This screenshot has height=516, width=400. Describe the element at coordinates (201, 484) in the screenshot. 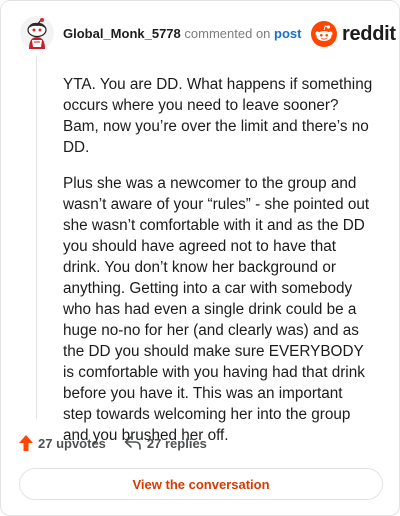

I see `view-conversation-button: View the conversation` at that location.